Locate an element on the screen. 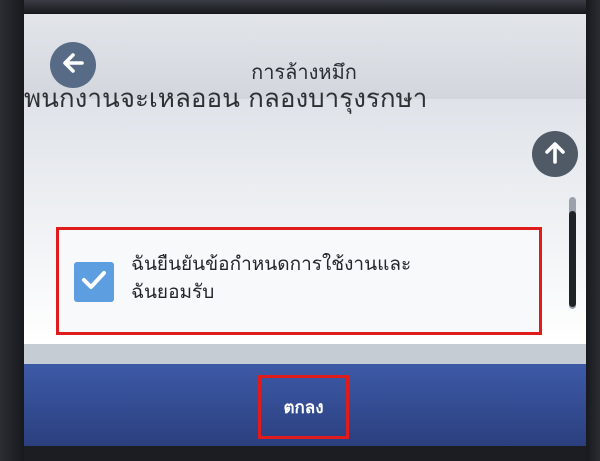 The image size is (600, 461). arrow-up-icon is located at coordinates (555, 154).